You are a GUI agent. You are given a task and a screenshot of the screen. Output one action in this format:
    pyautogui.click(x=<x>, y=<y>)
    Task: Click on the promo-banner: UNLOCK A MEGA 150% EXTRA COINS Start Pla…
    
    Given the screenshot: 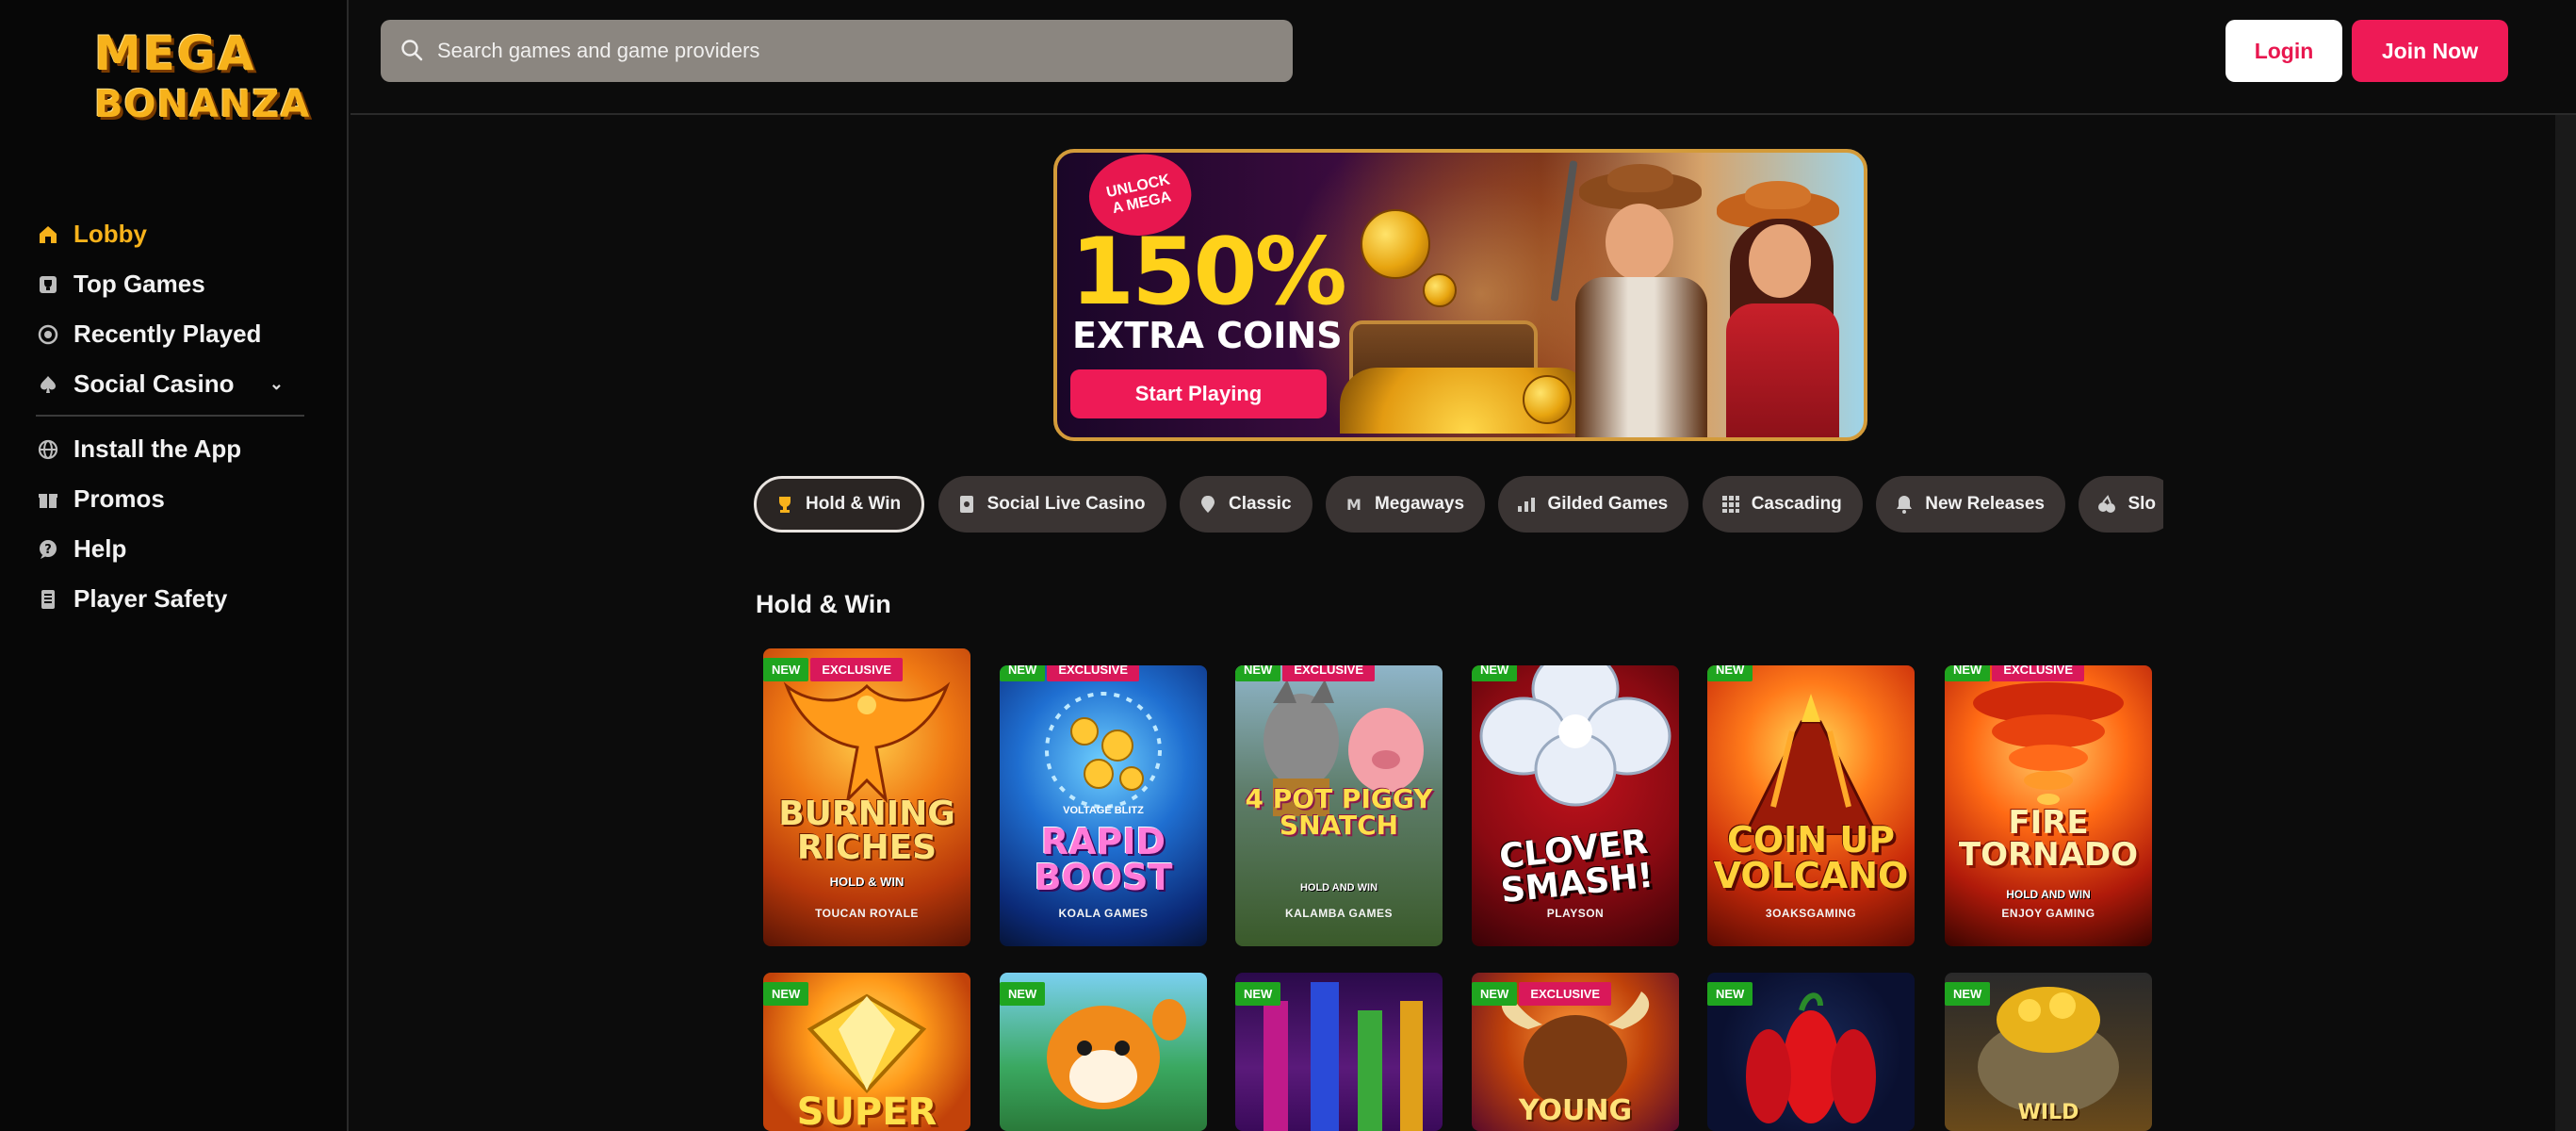 What is the action you would take?
    pyautogui.click(x=1460, y=295)
    